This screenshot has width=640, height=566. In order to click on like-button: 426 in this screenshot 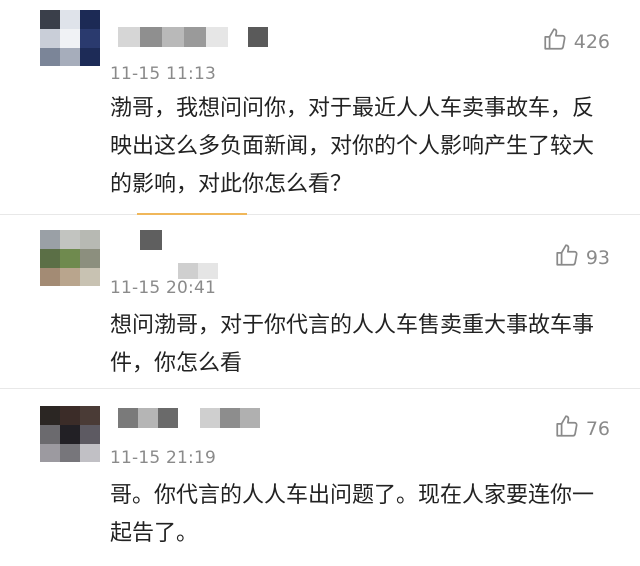, I will do `click(576, 41)`.